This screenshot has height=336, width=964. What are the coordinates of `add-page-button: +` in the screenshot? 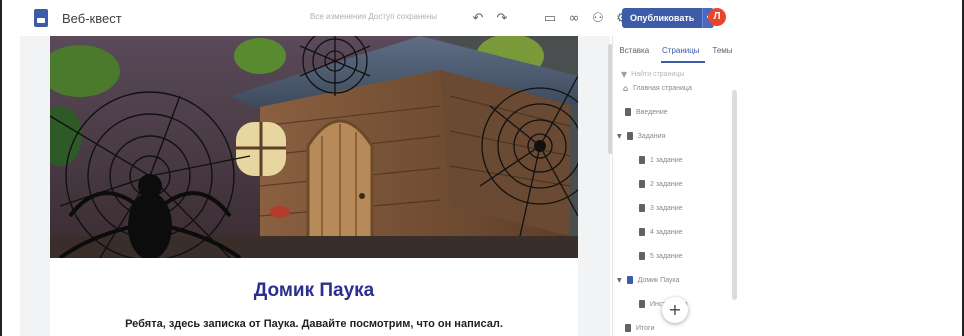 It's located at (675, 310).